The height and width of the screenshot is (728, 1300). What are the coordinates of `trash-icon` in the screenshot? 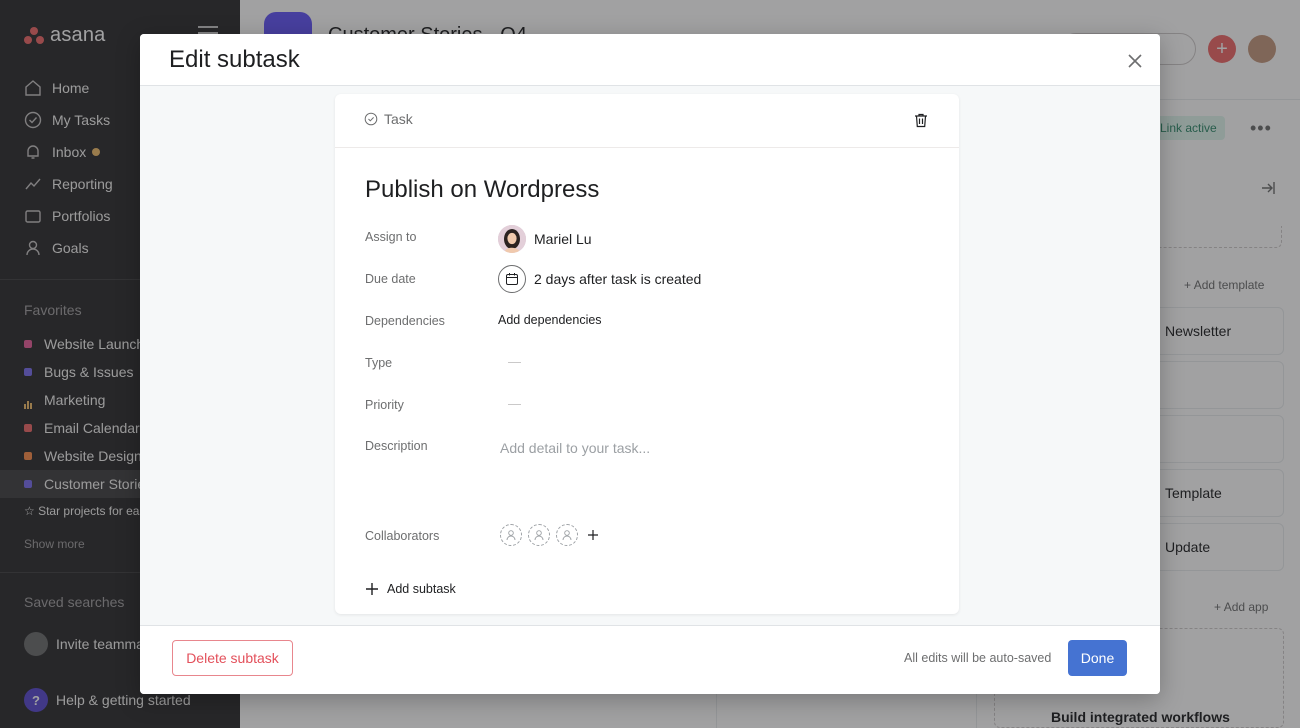 It's located at (921, 120).